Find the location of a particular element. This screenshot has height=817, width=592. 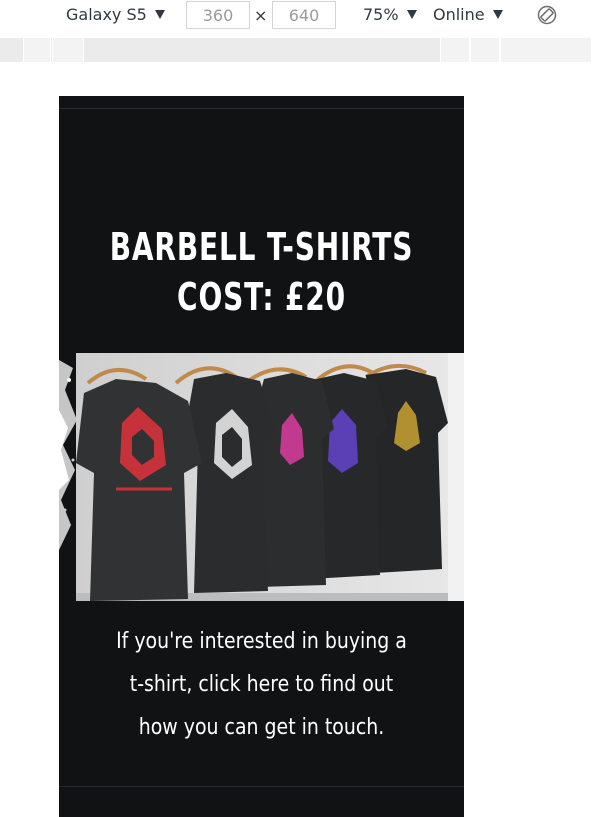

device-toolbar: Galaxy S5 × 75% Online is located at coordinates (296, 16).